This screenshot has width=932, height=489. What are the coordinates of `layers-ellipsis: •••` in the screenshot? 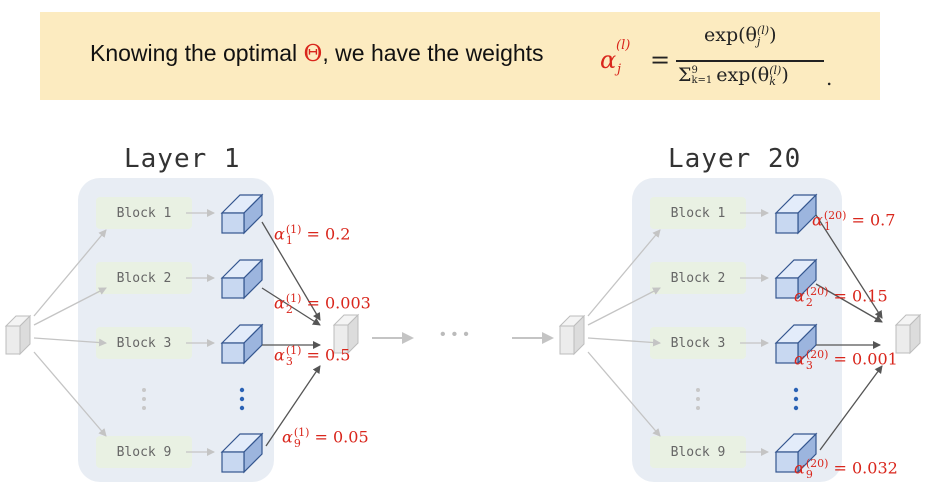 It's located at (457, 334).